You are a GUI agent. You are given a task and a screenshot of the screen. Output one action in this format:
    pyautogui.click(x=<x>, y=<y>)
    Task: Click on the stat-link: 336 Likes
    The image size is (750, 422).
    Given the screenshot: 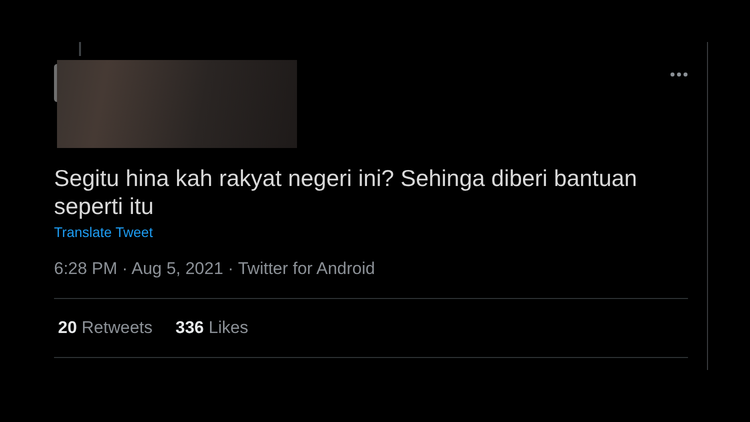 What is the action you would take?
    pyautogui.click(x=212, y=328)
    